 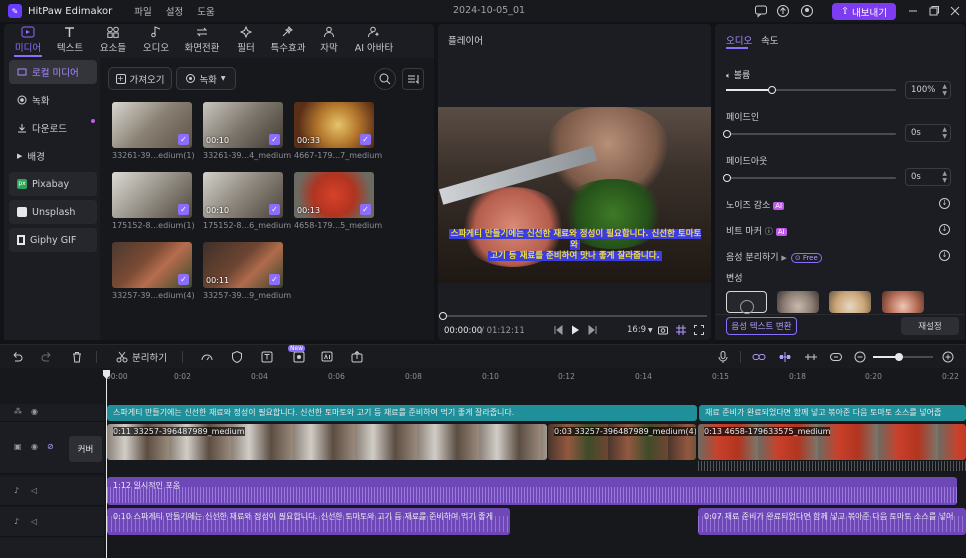 What do you see at coordinates (53, 156) in the screenshot?
I see `sidebar-item-background: ▶ 배경` at bounding box center [53, 156].